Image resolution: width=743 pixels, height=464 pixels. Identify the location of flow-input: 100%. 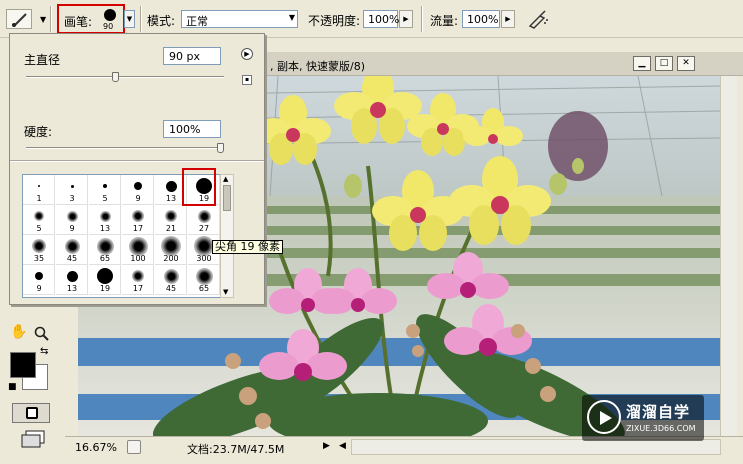
(481, 19).